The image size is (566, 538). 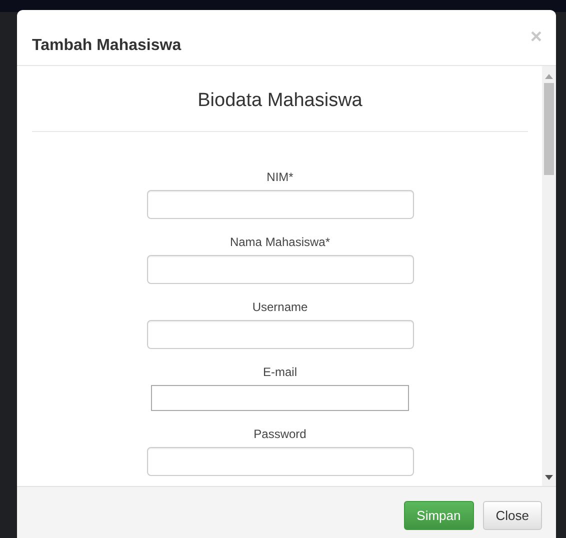 What do you see at coordinates (549, 76) in the screenshot?
I see `scroll-up-icon` at bounding box center [549, 76].